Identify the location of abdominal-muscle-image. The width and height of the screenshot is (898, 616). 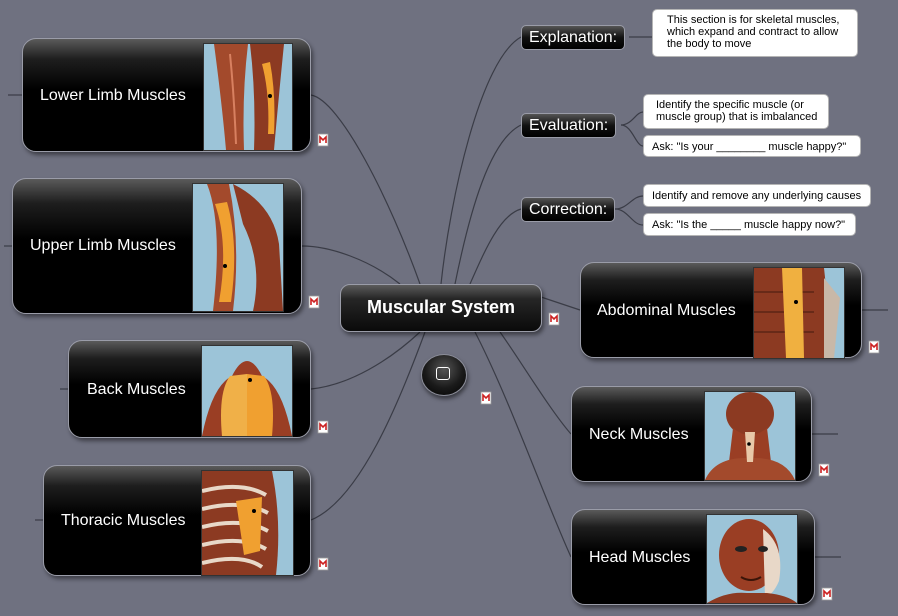
(799, 313).